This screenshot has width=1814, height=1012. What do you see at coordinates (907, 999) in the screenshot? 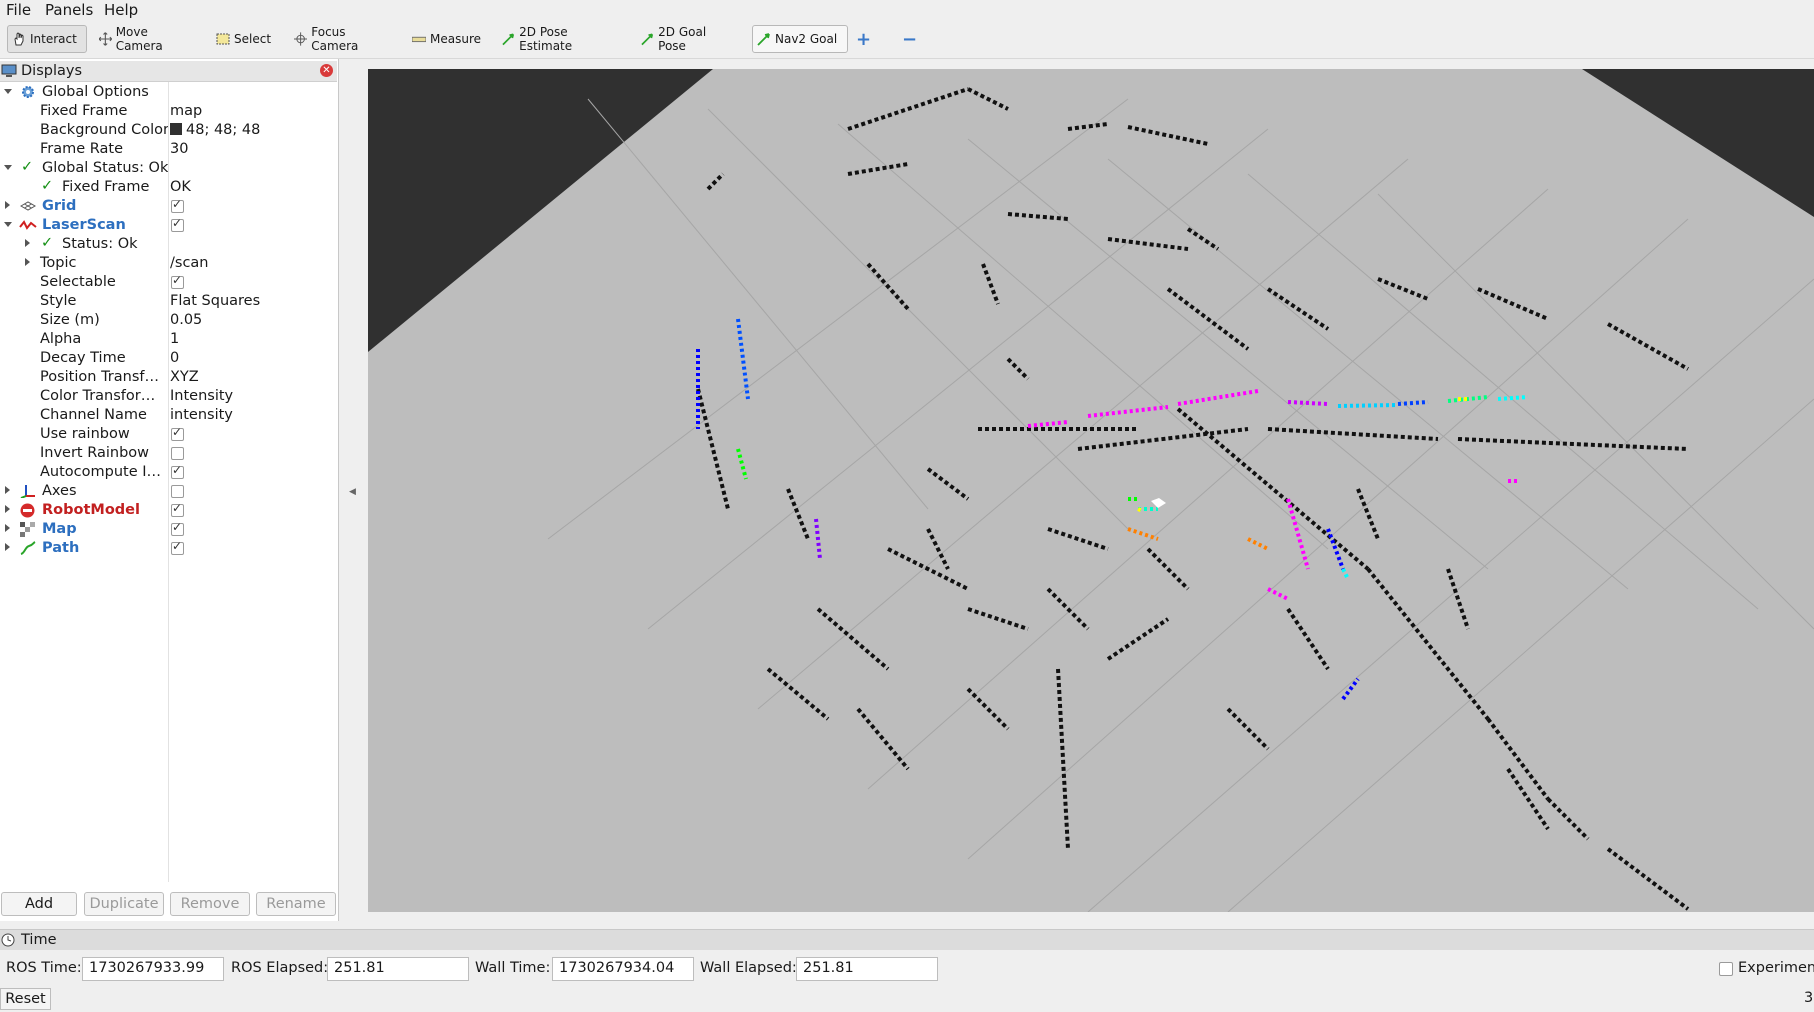
I see `status-bar: Reset 3` at bounding box center [907, 999].